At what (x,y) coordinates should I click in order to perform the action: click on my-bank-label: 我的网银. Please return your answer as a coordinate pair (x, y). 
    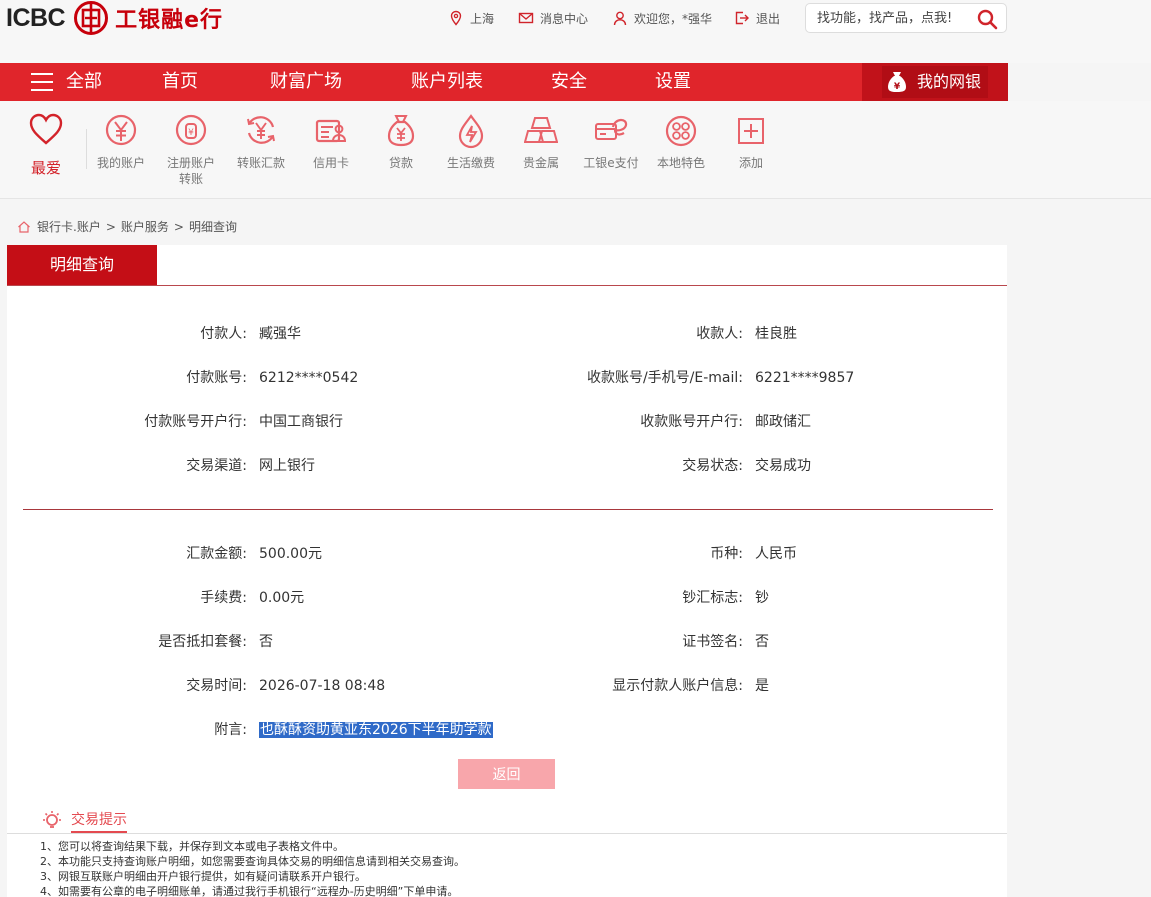
    Looking at the image, I should click on (949, 81).